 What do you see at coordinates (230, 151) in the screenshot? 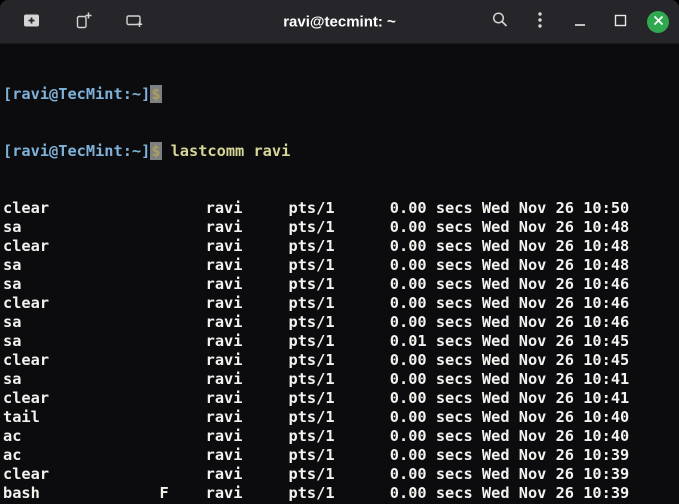
I see `typed-command: lastcomm ravi` at bounding box center [230, 151].